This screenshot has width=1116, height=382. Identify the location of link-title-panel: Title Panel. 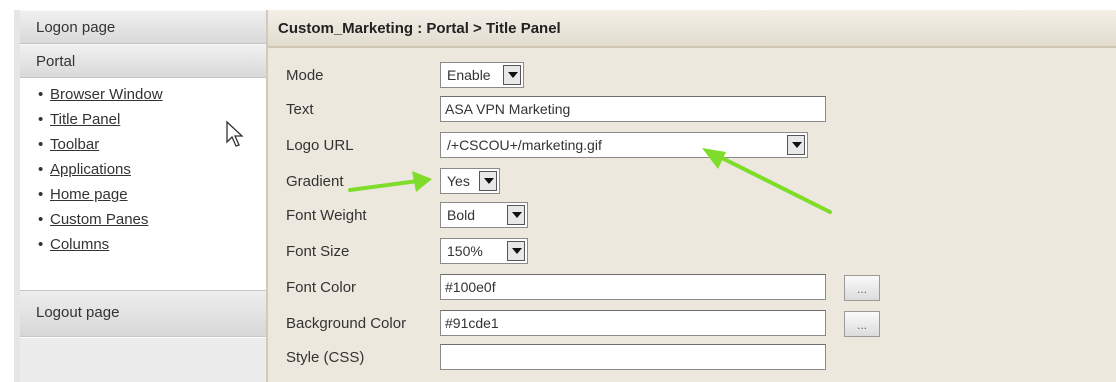
(85, 119).